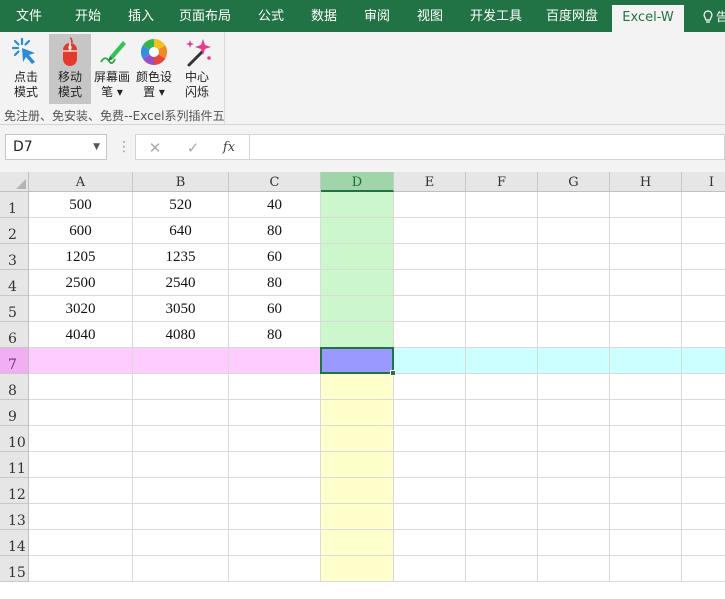  Describe the element at coordinates (14, 517) in the screenshot. I see `row-header-13: 13` at that location.